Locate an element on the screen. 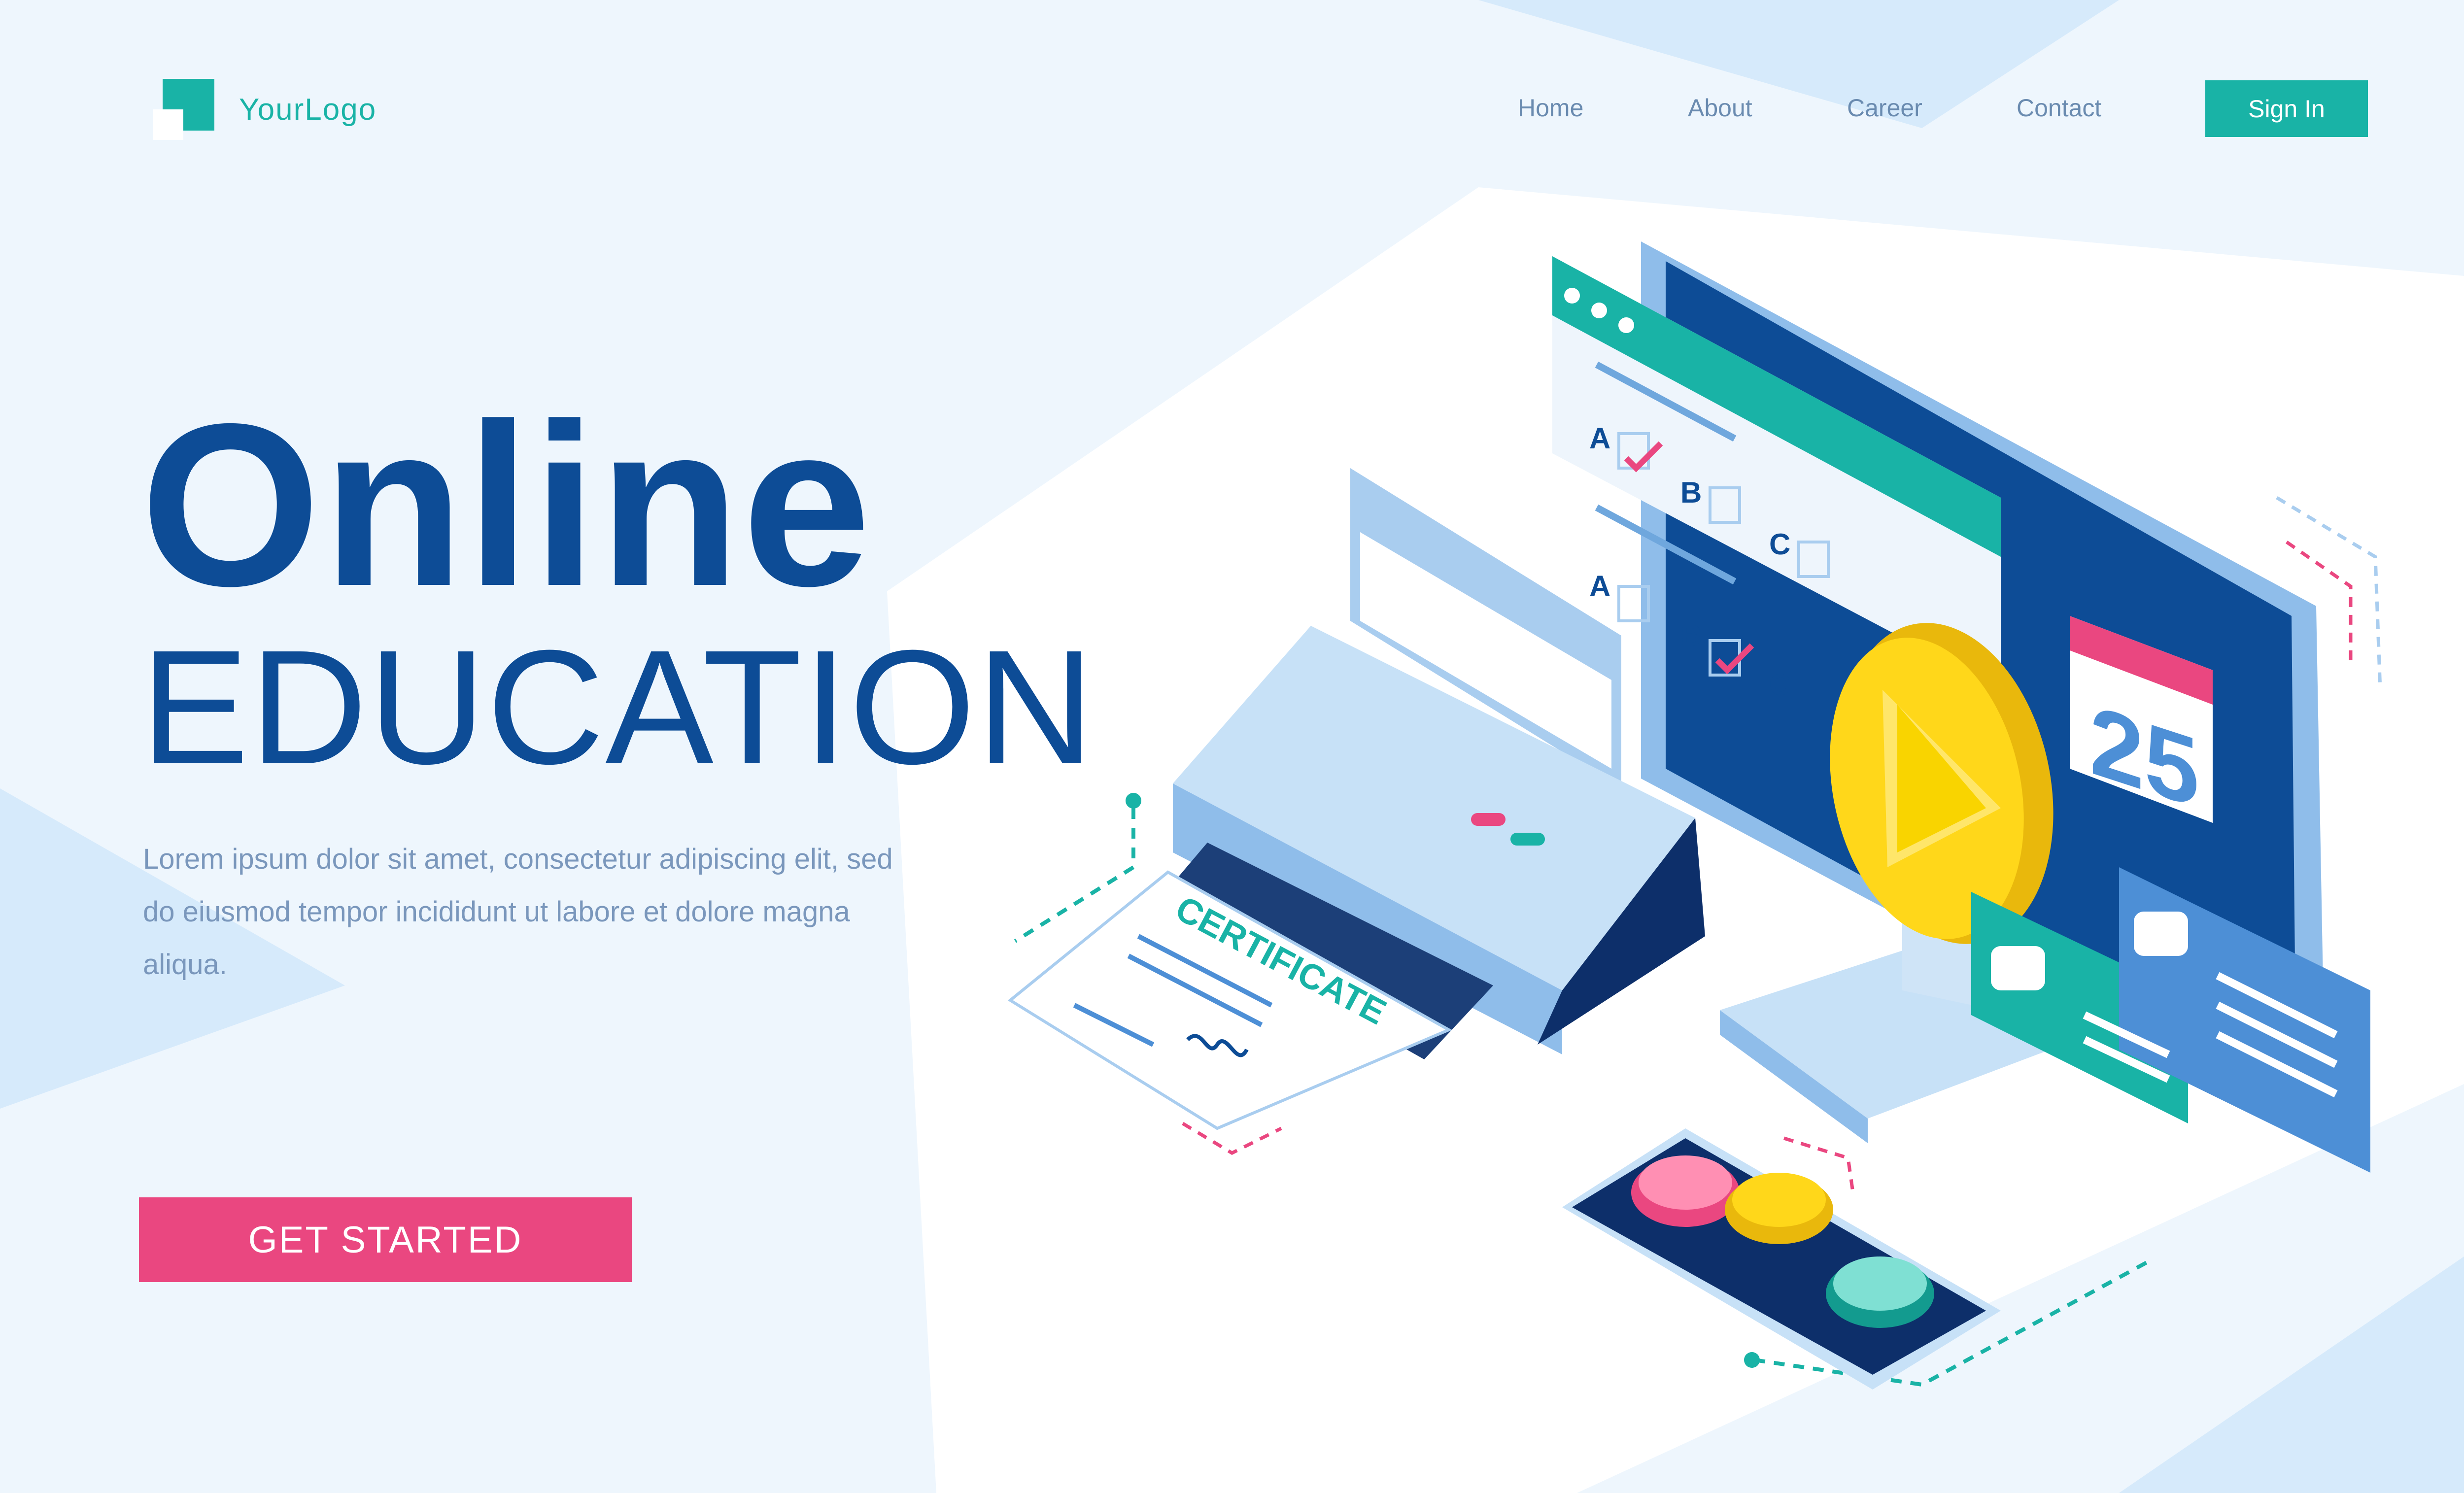 Image resolution: width=2464 pixels, height=1493 pixels. quiz-letter-c2: C is located at coordinates (1779, 685).